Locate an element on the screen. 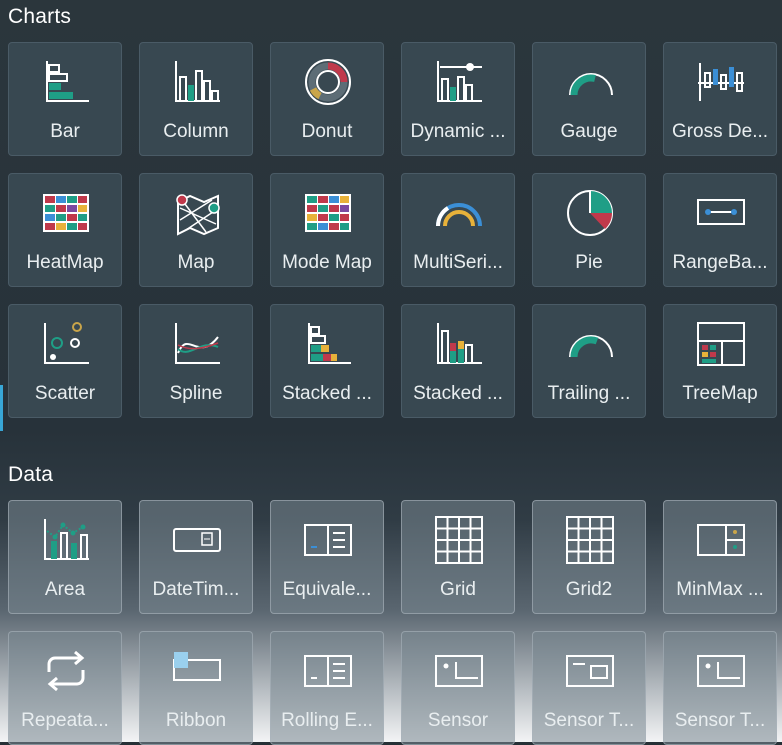  gauge-icon is located at coordinates (590, 84).